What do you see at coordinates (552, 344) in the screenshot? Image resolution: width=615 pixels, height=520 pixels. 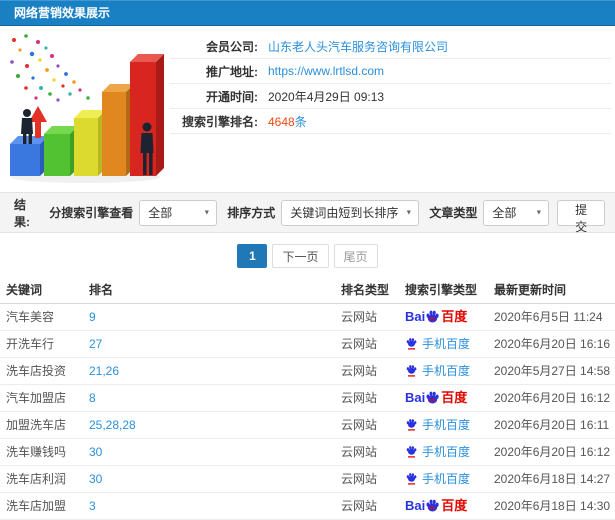 I see `updated-cell: 2020年6月20日 16:16` at bounding box center [552, 344].